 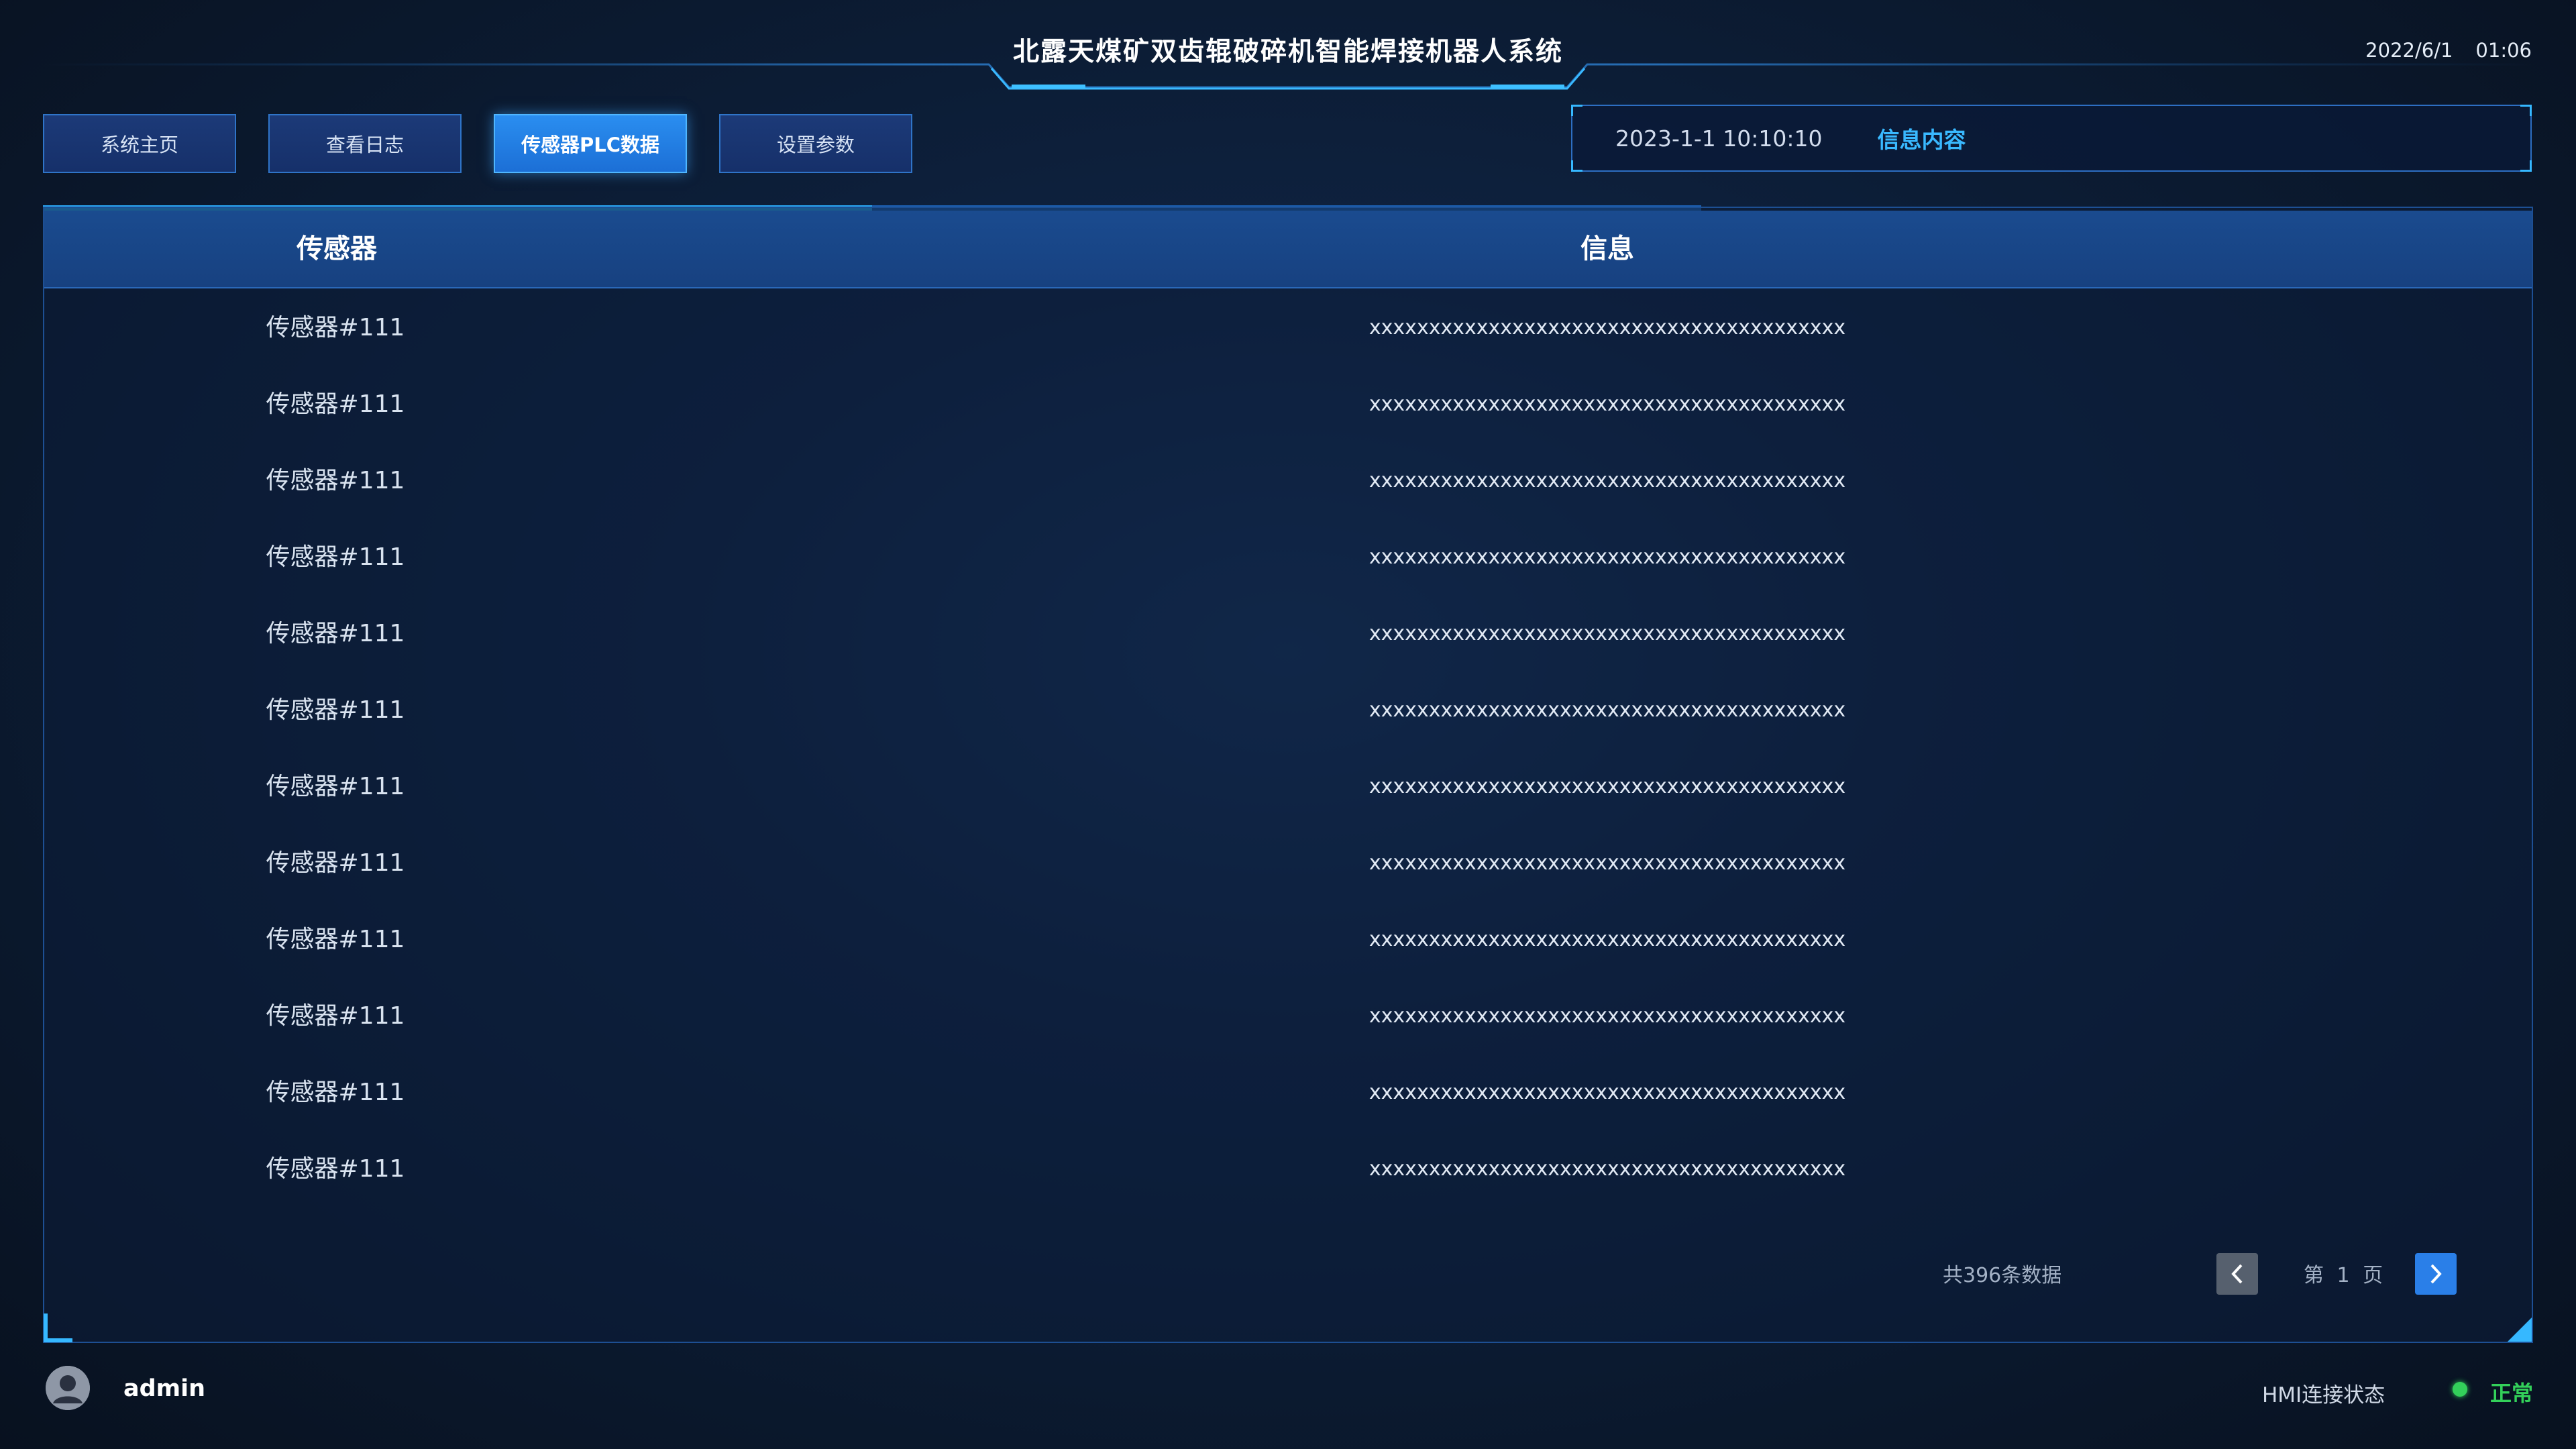 I want to click on page-title: 北露天煤矿双齿辊破碎机智能焊接机器人系统, so click(x=1287, y=52).